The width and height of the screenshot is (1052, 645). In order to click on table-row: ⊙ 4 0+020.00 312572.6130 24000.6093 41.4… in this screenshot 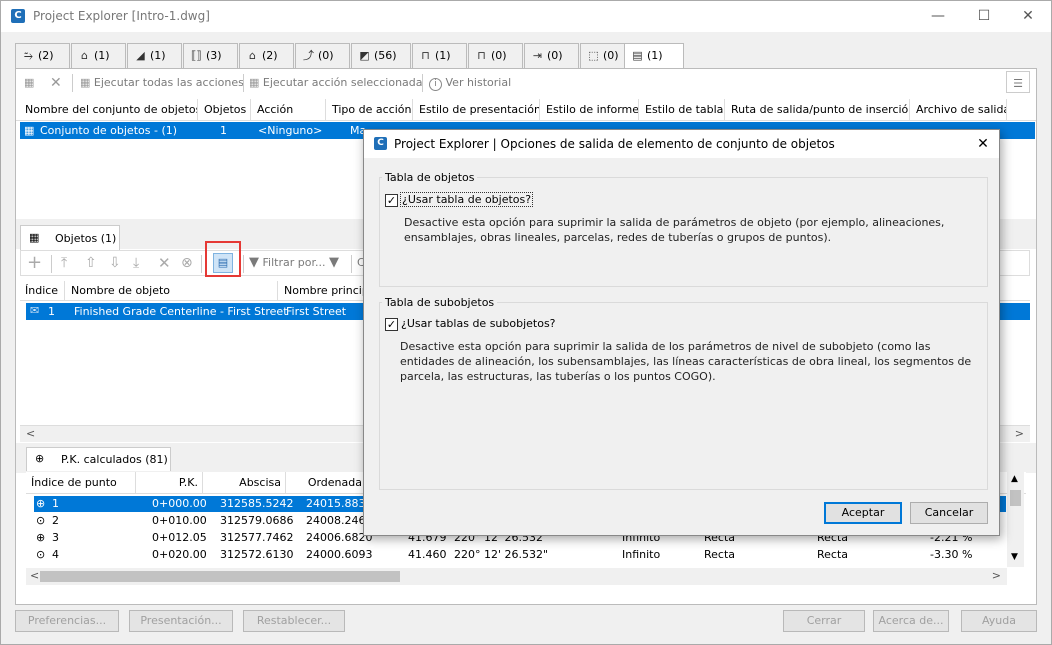, I will do `click(514, 555)`.